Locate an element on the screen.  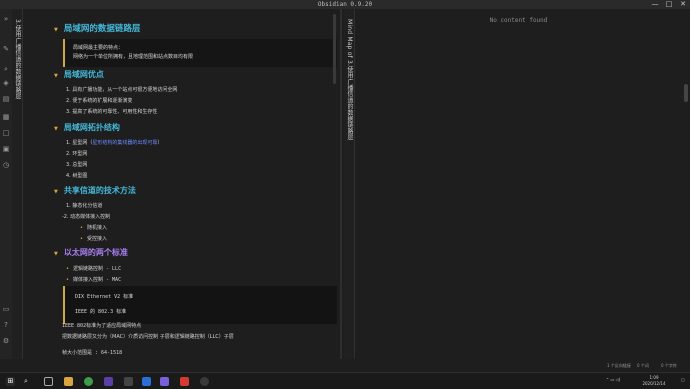
code-line-2: IEEE 的 802.3 标准 is located at coordinates (101, 312).